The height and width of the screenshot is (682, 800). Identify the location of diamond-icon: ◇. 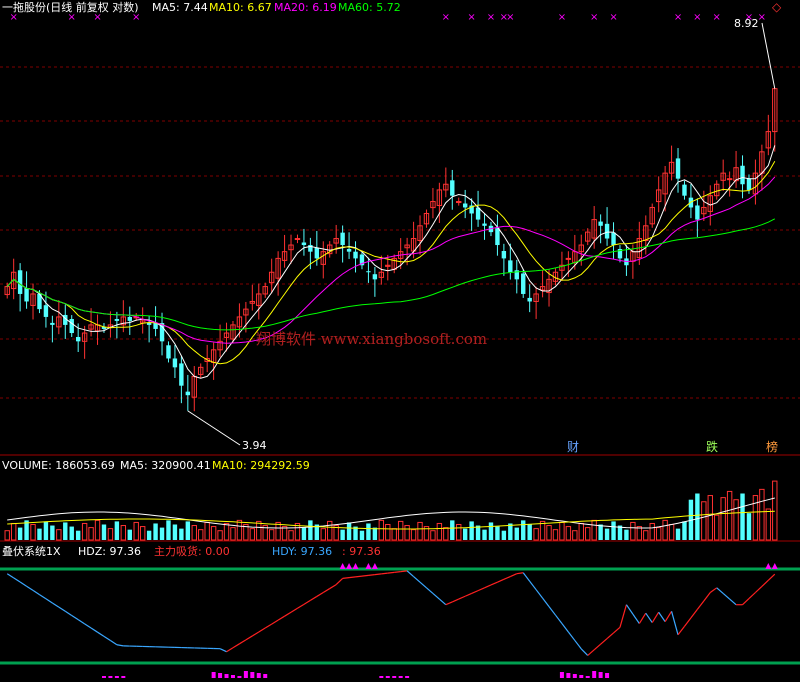
(776, 7).